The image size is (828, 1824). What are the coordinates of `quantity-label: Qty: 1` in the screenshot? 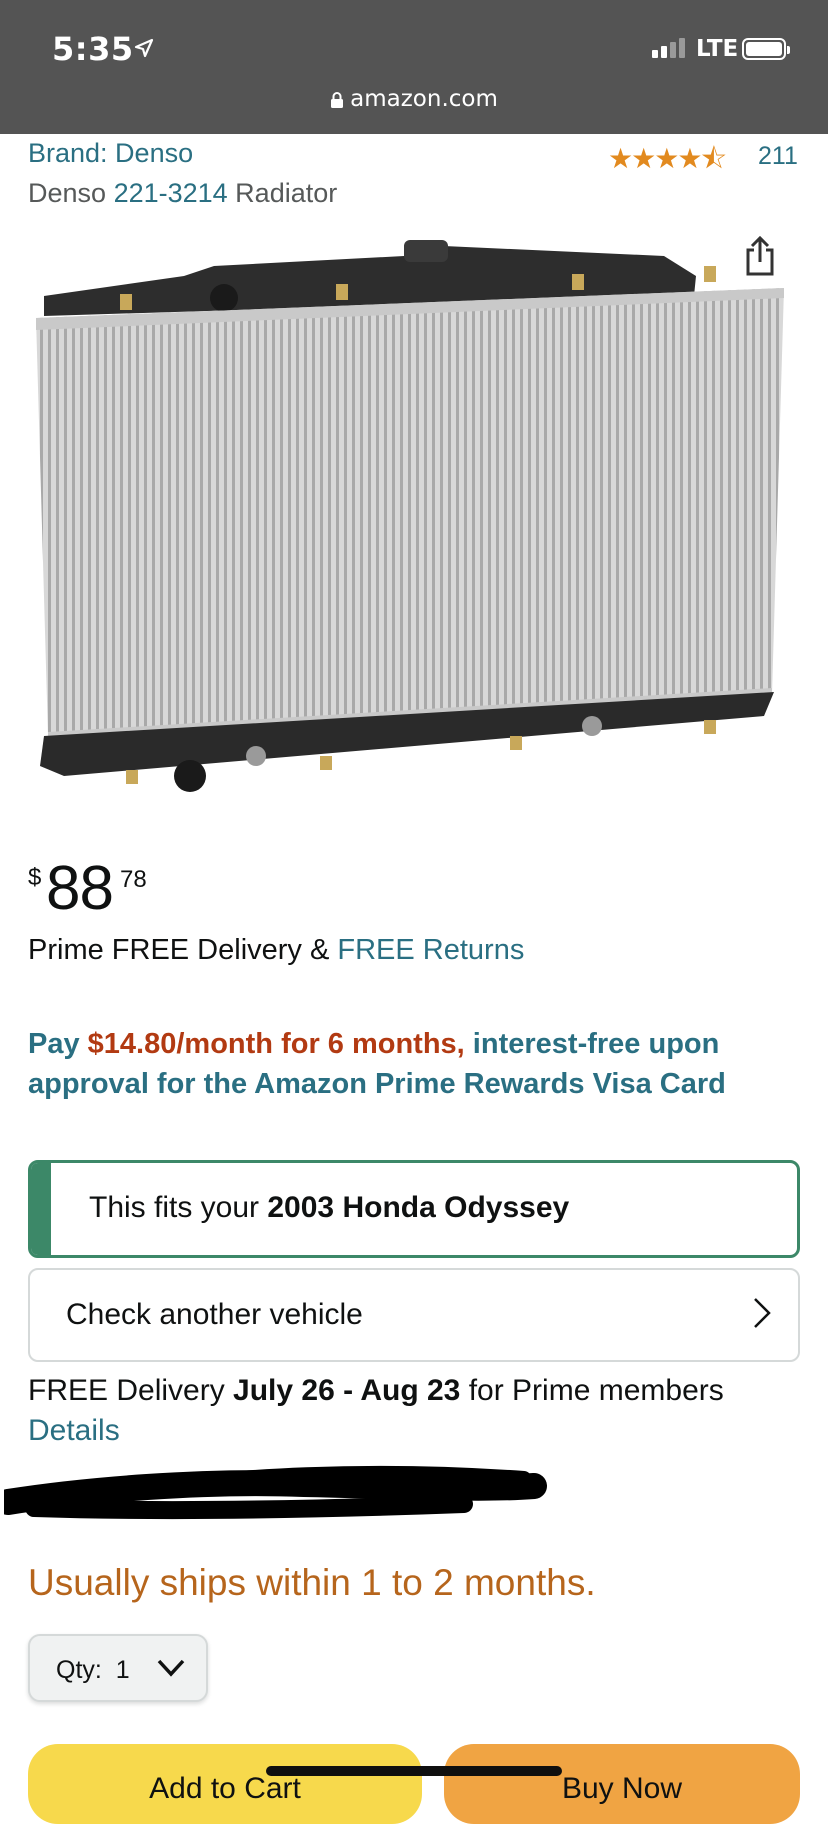 It's located at (93, 1670).